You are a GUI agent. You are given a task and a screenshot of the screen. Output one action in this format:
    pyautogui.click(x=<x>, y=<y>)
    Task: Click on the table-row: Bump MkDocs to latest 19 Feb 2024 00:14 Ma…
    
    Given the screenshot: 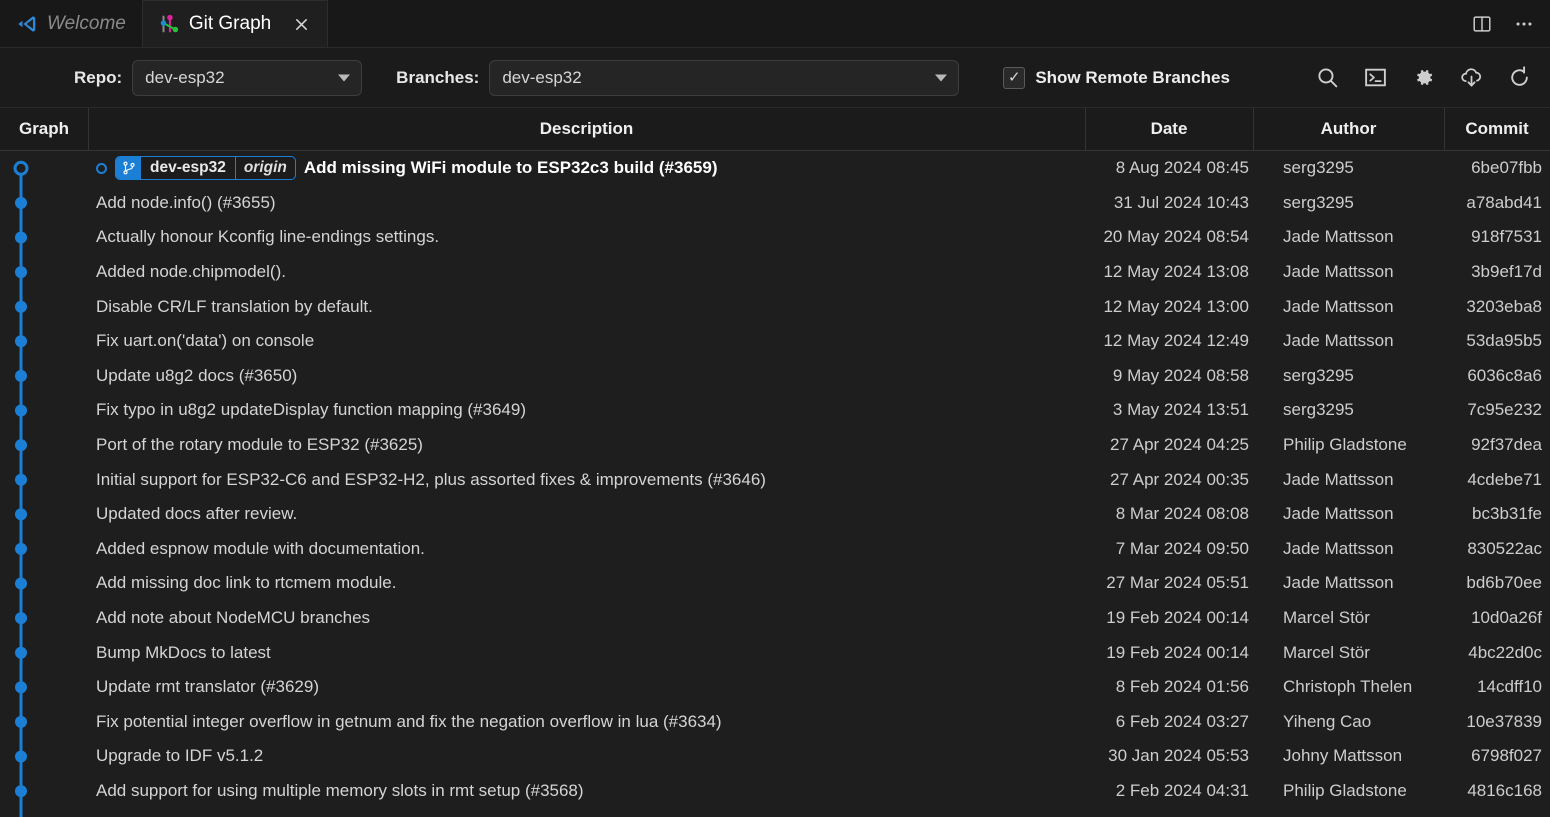 What is the action you would take?
    pyautogui.click(x=775, y=652)
    